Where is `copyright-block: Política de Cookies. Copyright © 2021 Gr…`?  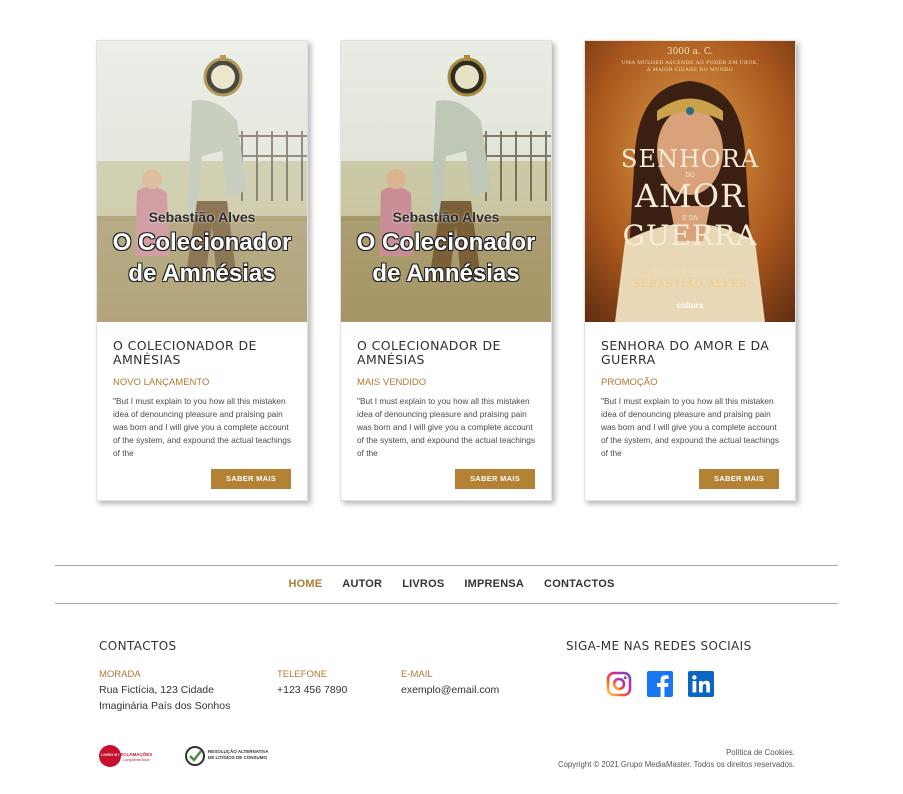 copyright-block: Política de Cookies. Copyright © 2021 Gr… is located at coordinates (676, 759).